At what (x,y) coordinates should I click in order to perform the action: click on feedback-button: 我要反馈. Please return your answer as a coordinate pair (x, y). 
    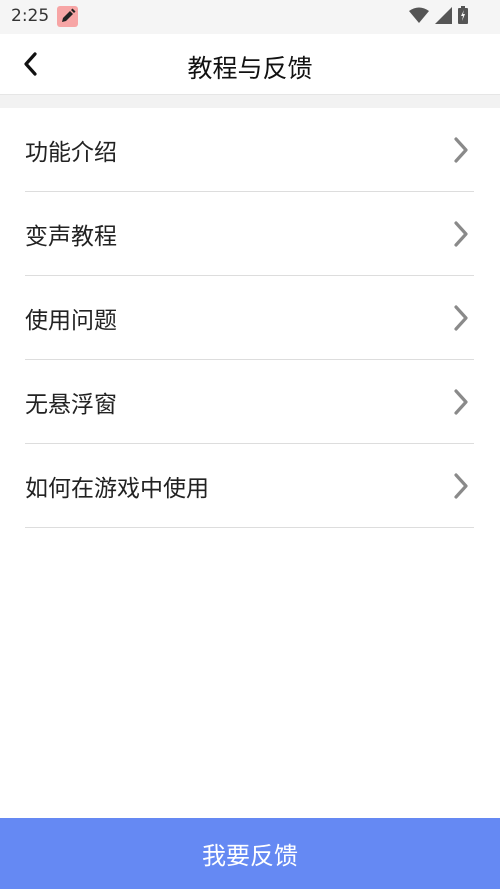
    Looking at the image, I should click on (250, 853).